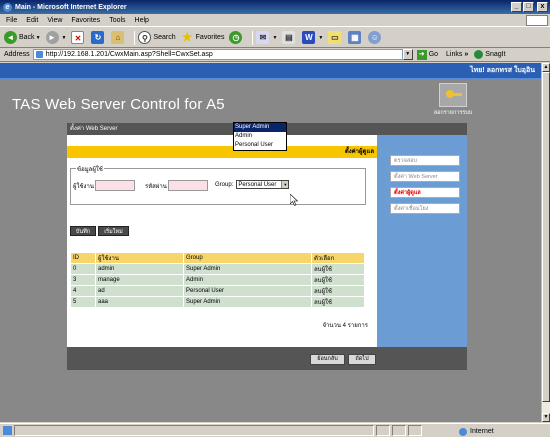  I want to click on key-icon, so click(453, 95).